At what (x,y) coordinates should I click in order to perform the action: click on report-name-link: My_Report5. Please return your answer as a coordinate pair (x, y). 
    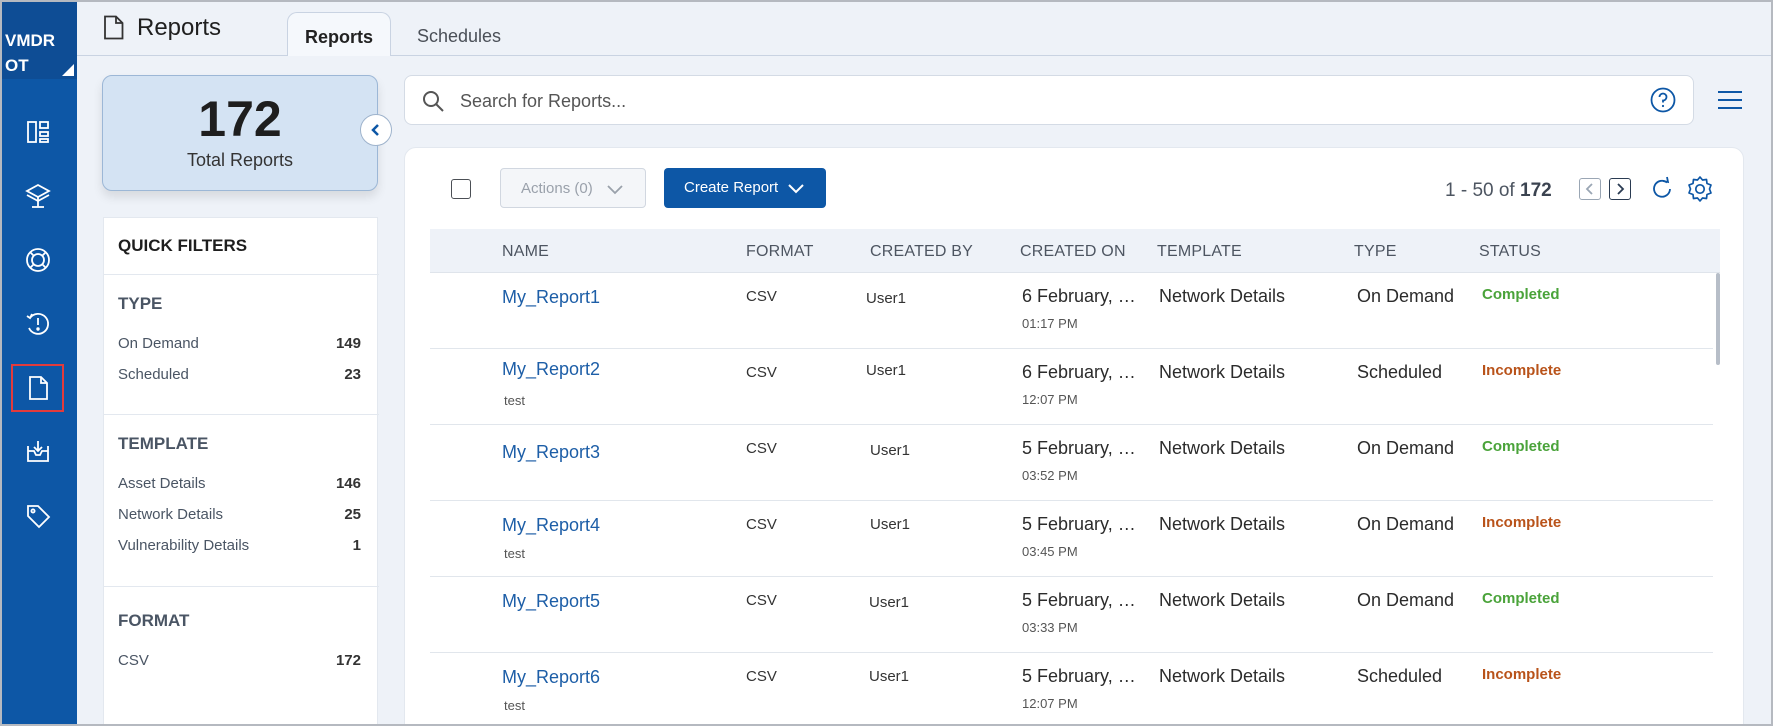
    Looking at the image, I should click on (551, 601).